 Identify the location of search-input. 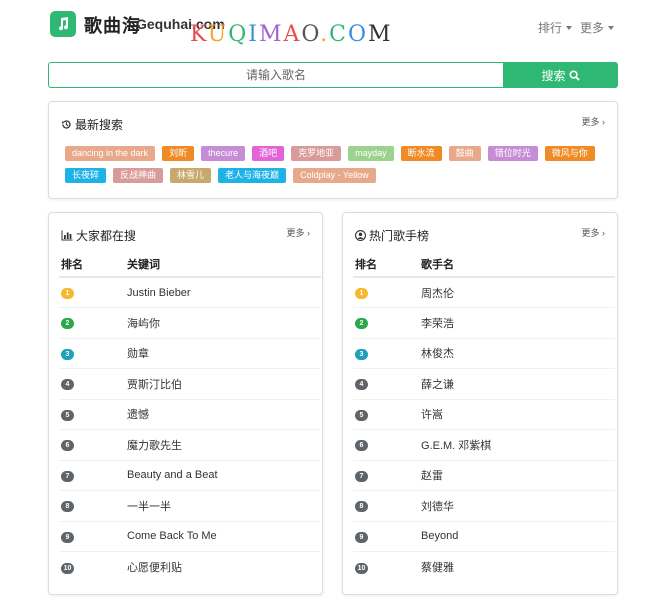
(275, 75).